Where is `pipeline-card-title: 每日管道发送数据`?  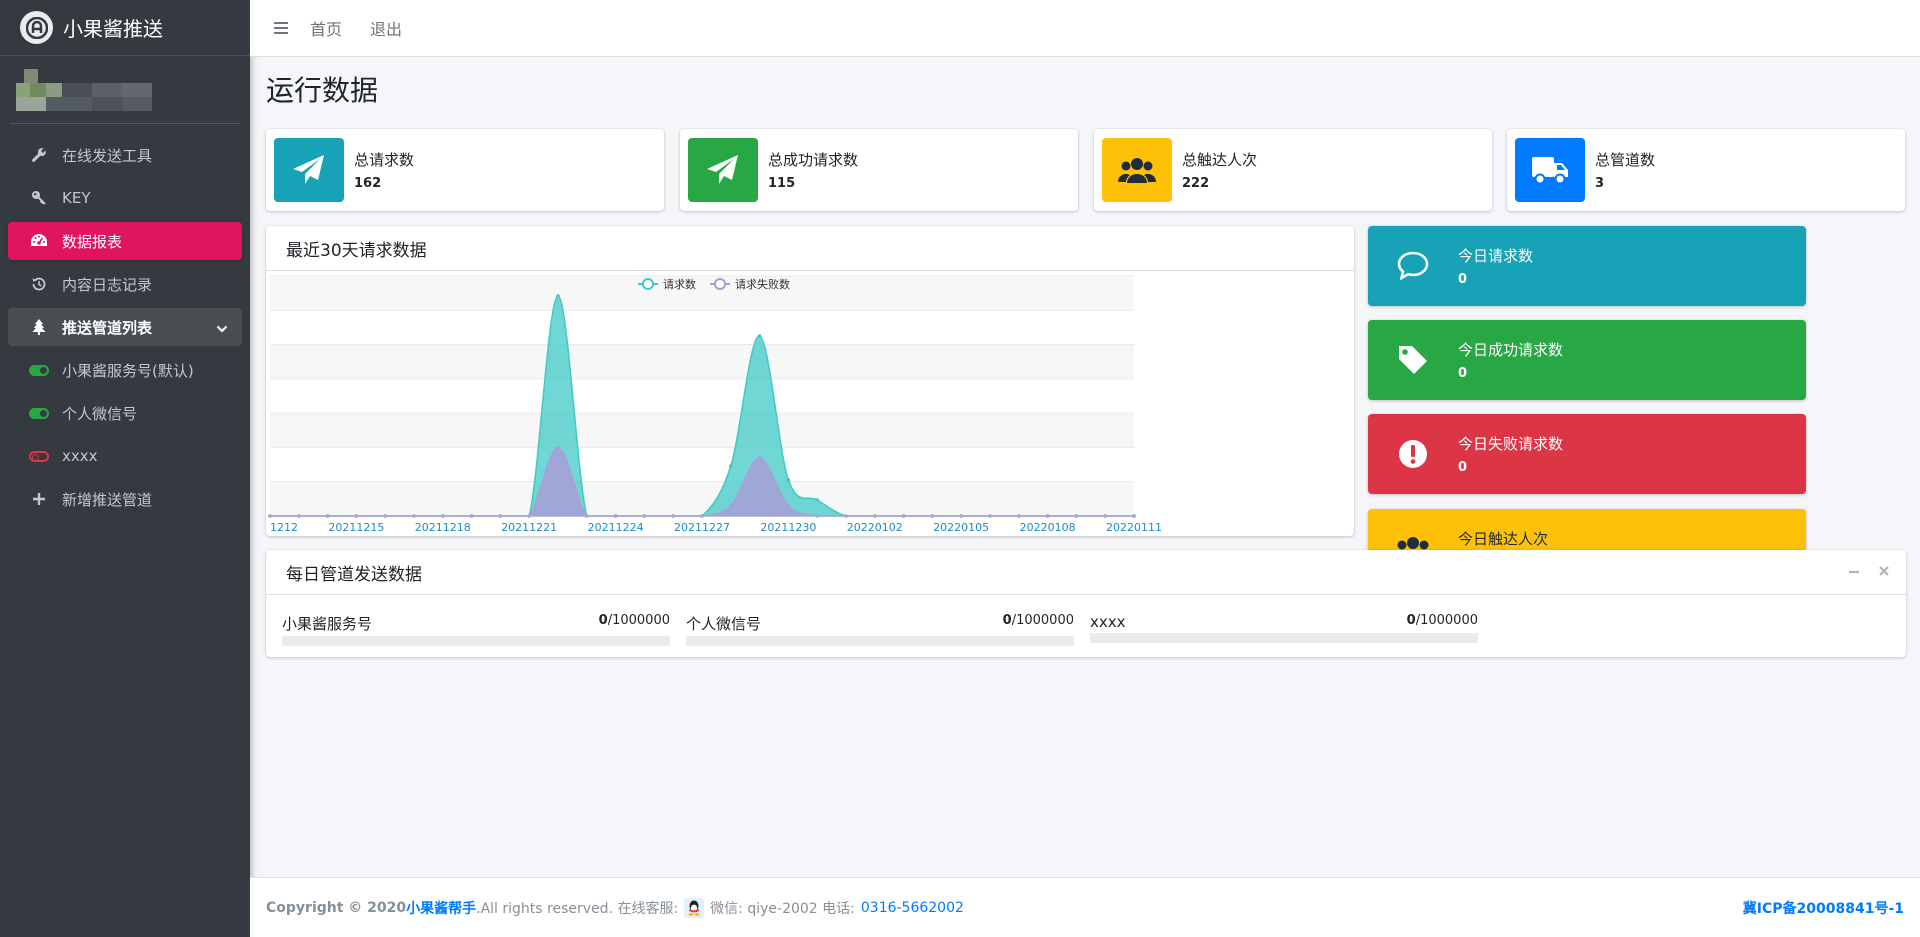 pipeline-card-title: 每日管道发送数据 is located at coordinates (354, 574).